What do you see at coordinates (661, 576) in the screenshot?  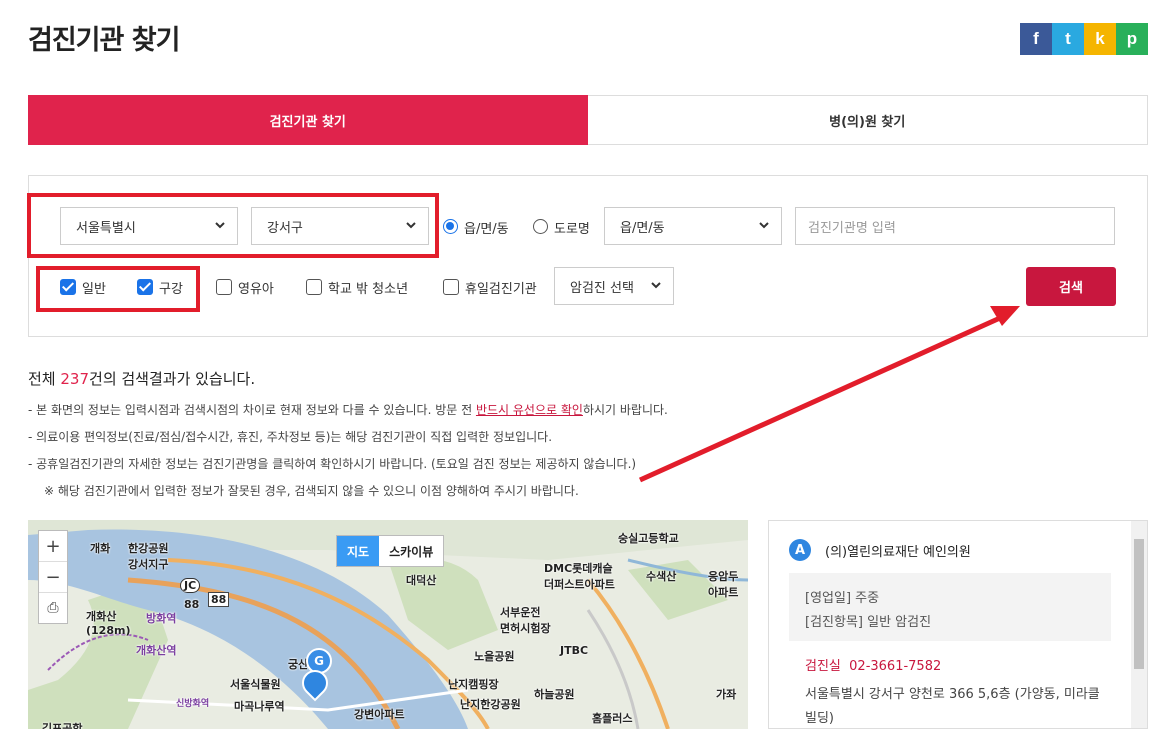 I see `map-label: 수색산` at bounding box center [661, 576].